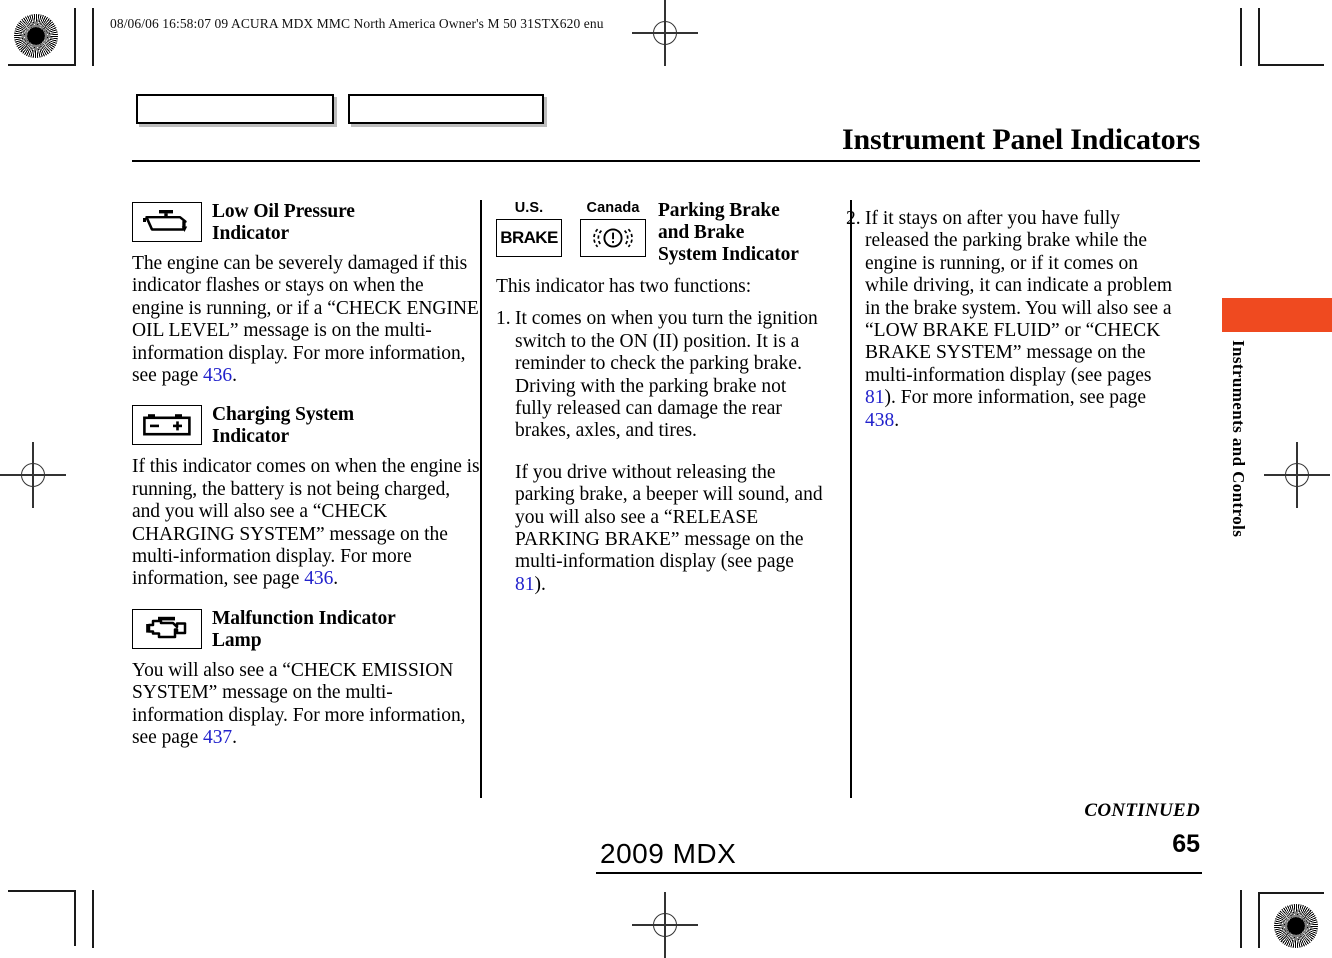 The image size is (1332, 958). I want to click on indicator-title-low-oil-pressure: Low Oil Pressure Indicator, so click(283, 222).